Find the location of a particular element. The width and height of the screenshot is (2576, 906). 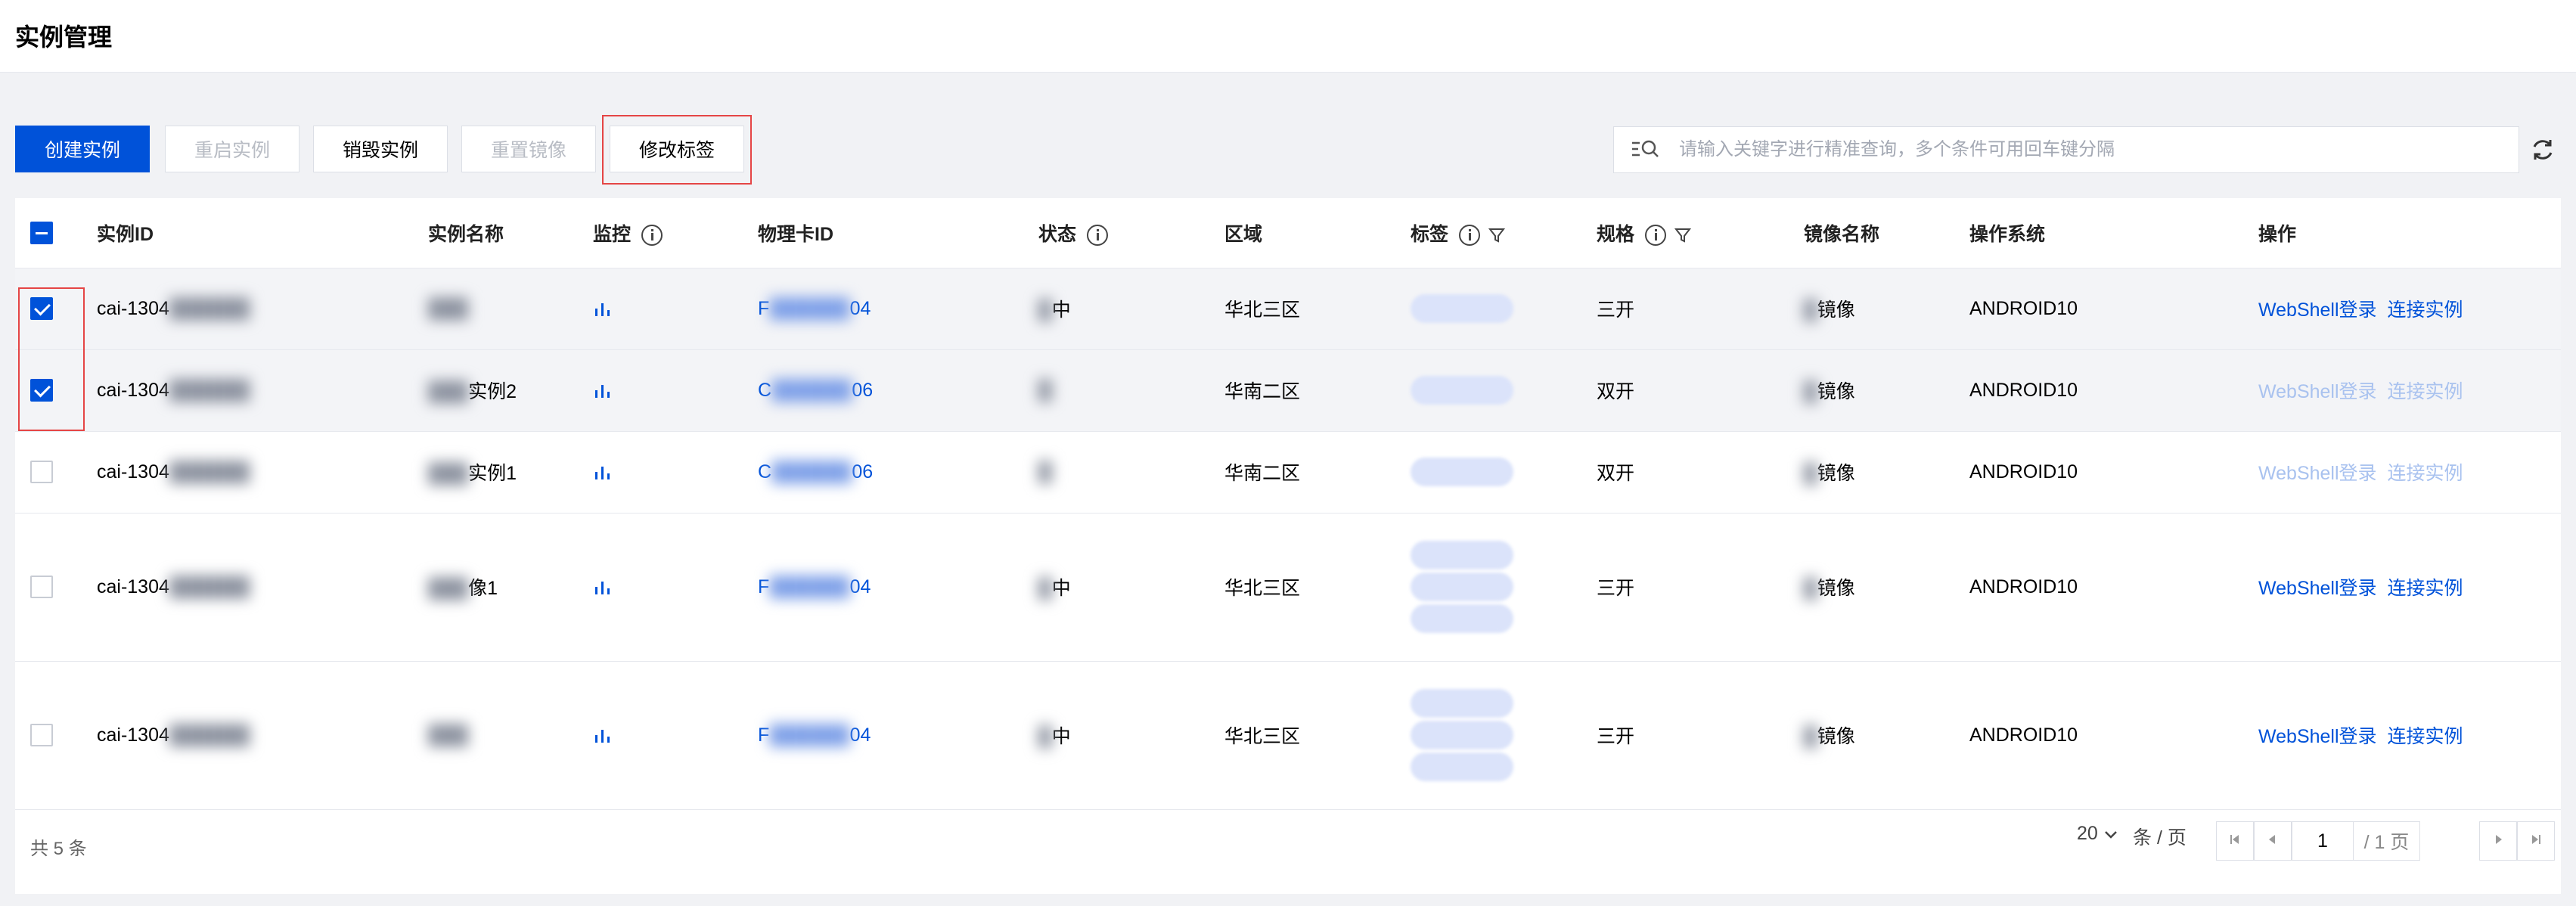

refresh-icon is located at coordinates (2542, 149).